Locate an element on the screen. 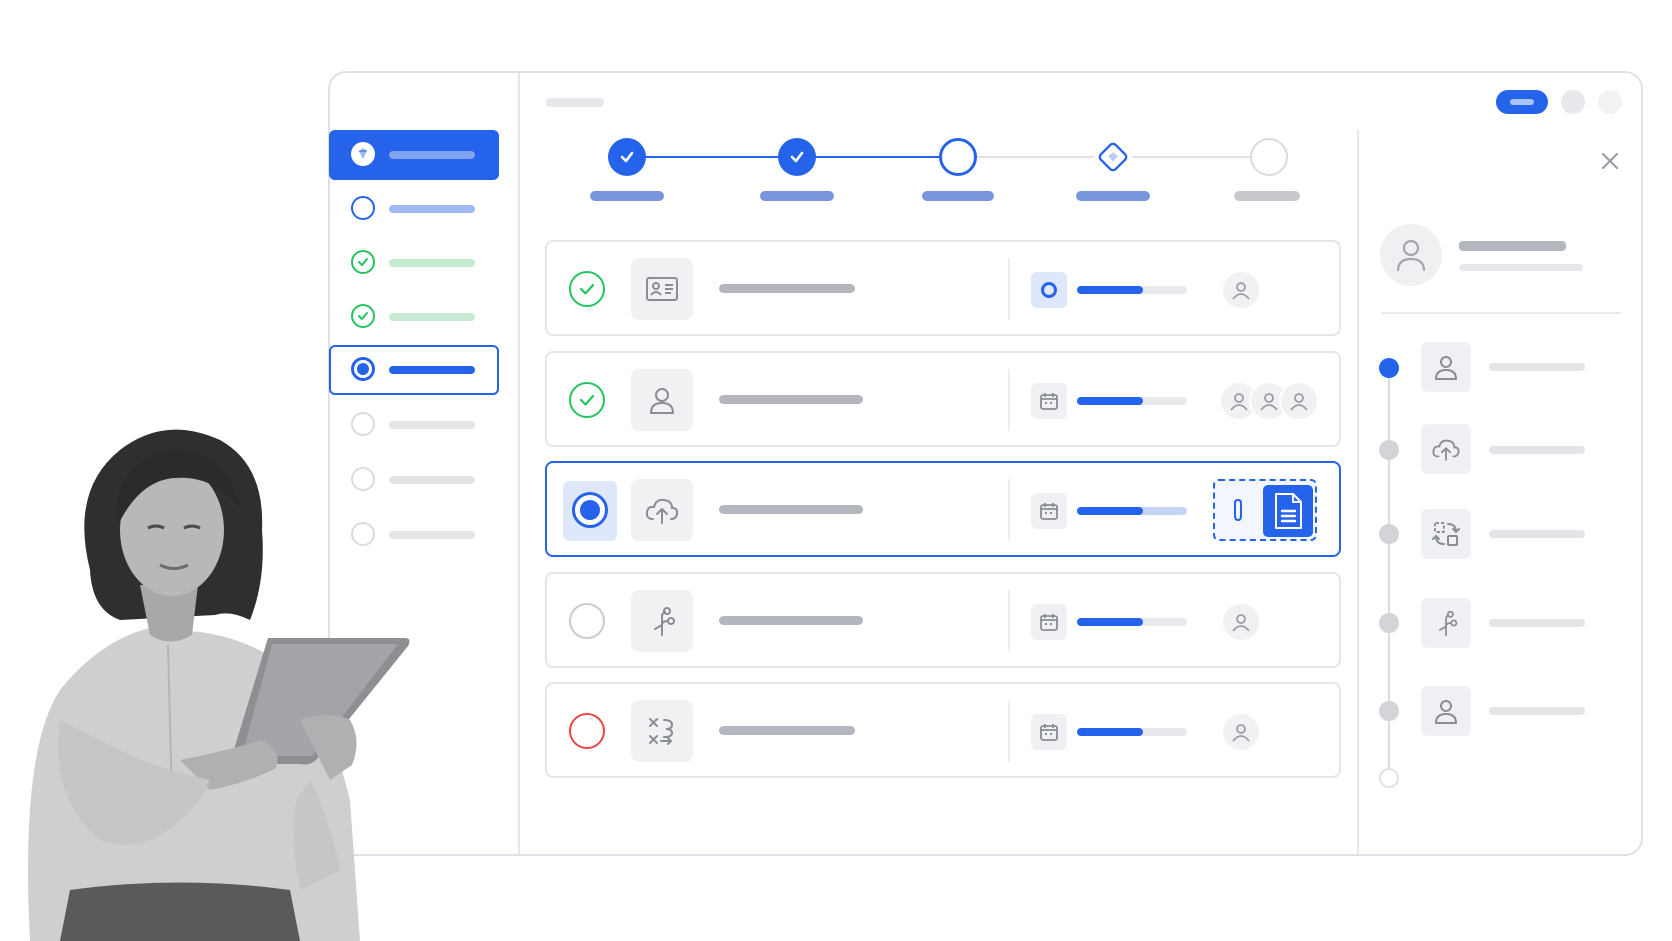 This screenshot has height=941, width=1672. panel-subtitle-placeholder is located at coordinates (1521, 267).